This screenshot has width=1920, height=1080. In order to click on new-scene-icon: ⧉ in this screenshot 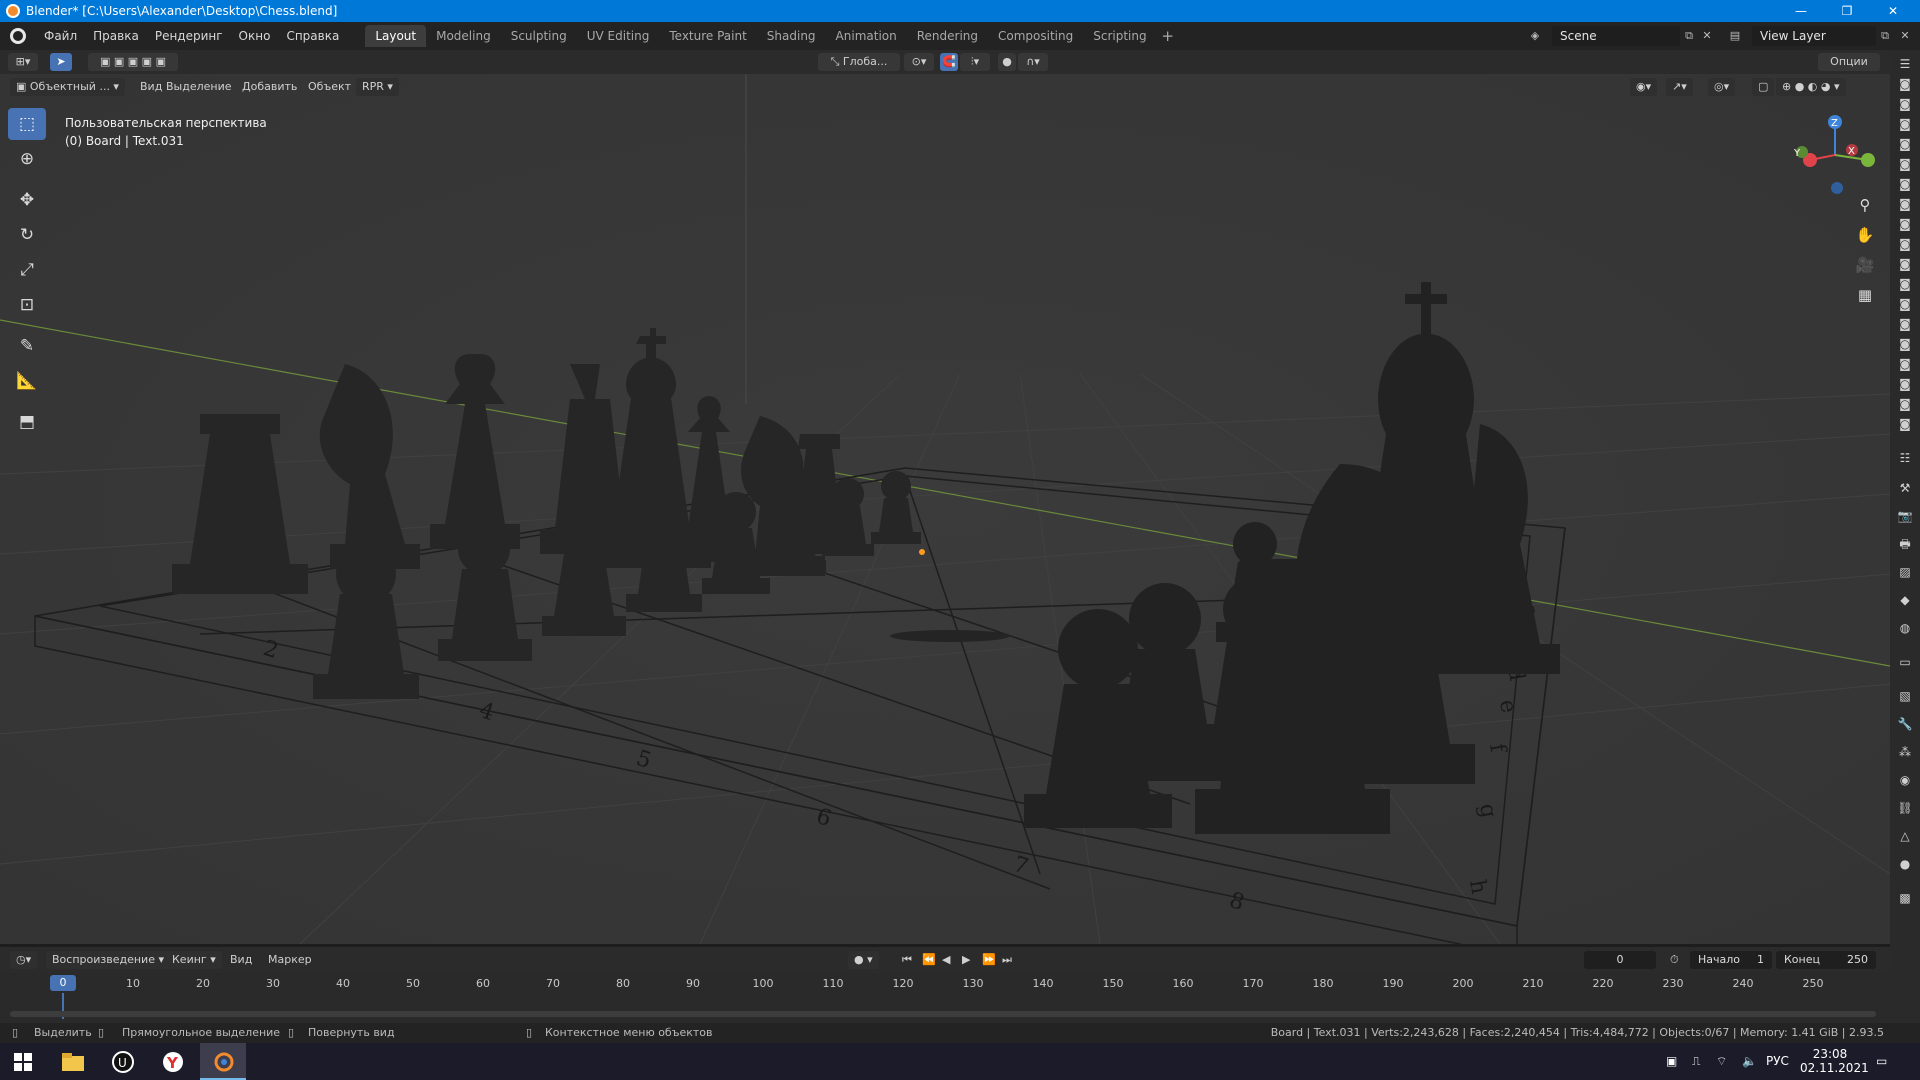, I will do `click(1689, 36)`.